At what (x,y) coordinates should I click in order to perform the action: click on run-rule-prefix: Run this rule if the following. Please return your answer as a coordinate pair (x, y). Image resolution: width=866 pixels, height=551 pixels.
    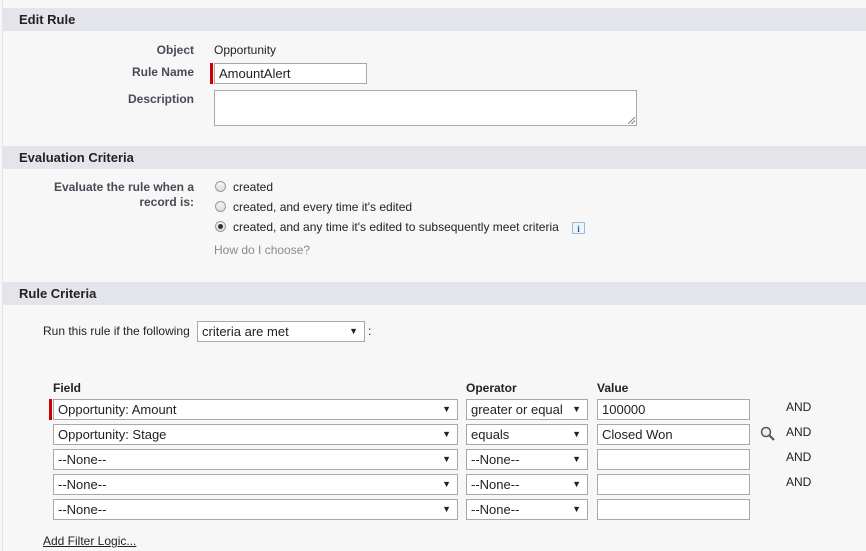
    Looking at the image, I should click on (116, 331).